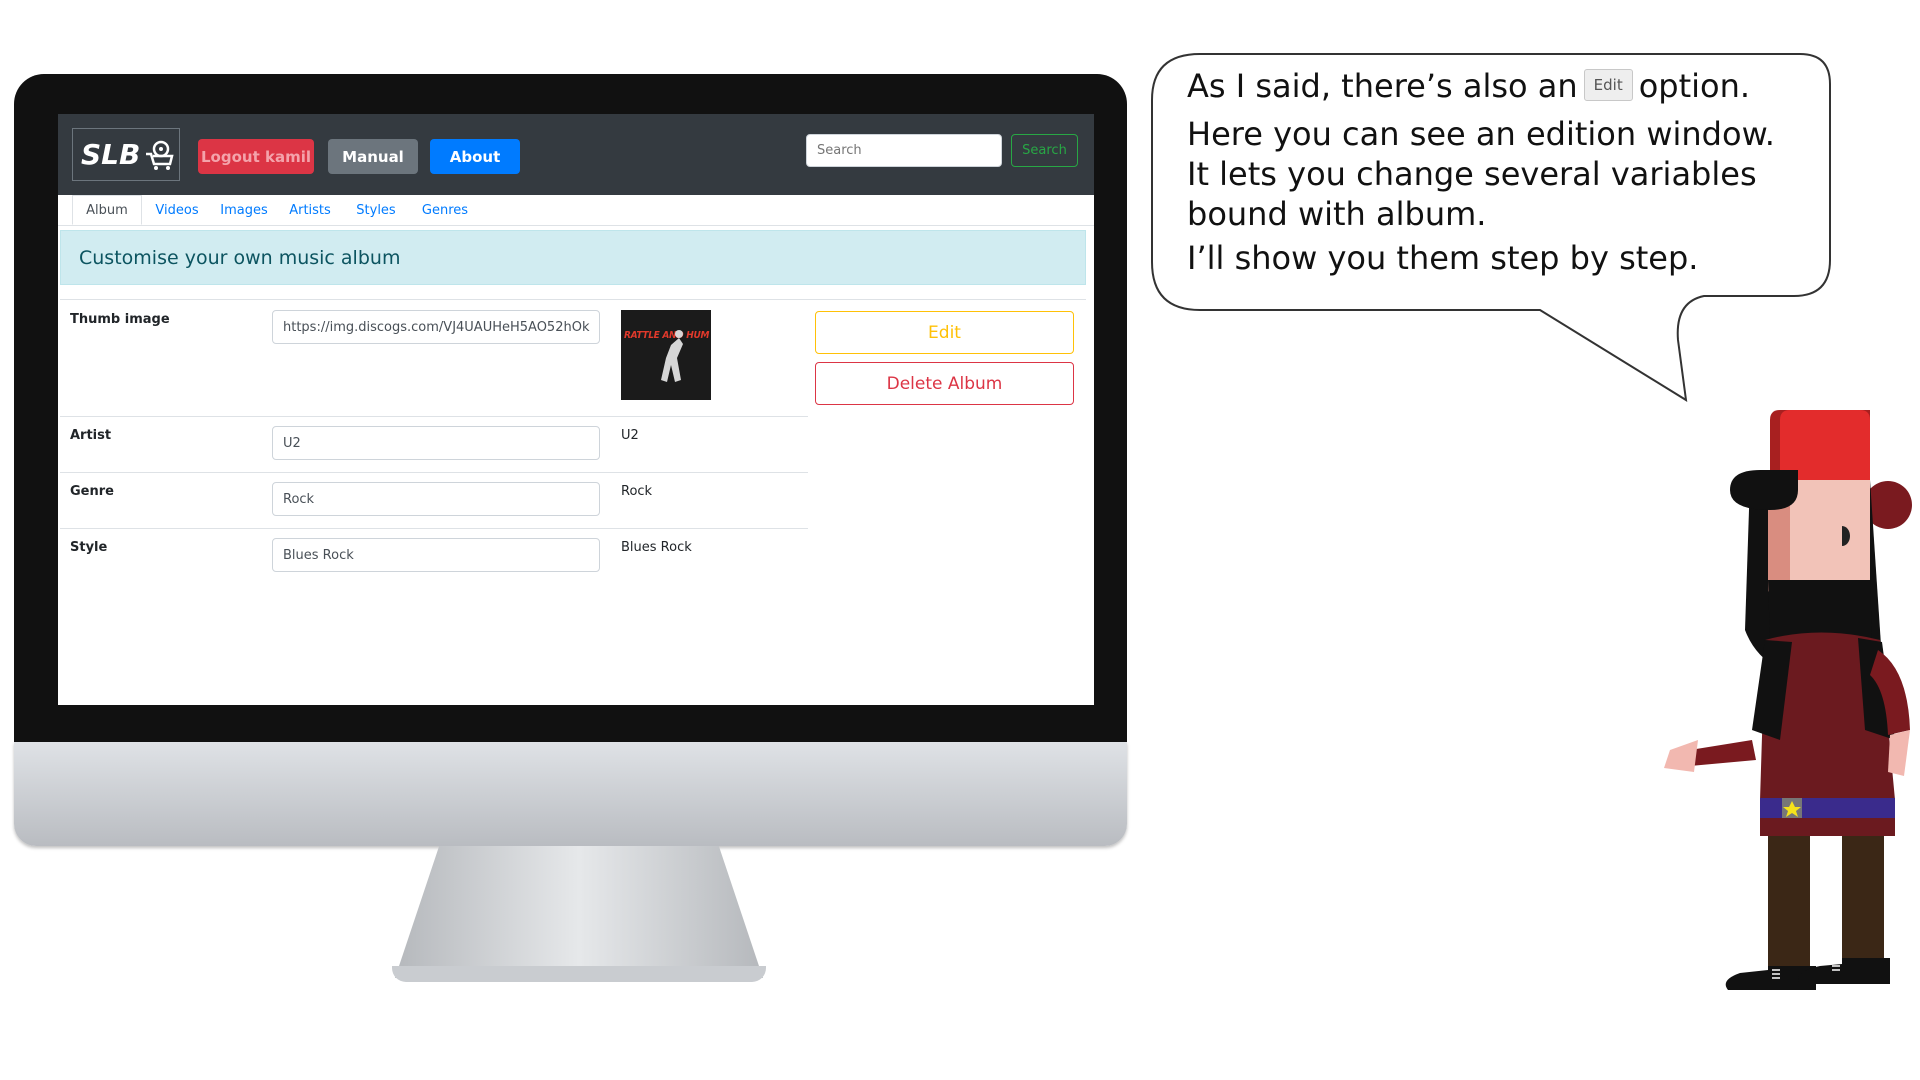  I want to click on tab-styles: Styles, so click(376, 210).